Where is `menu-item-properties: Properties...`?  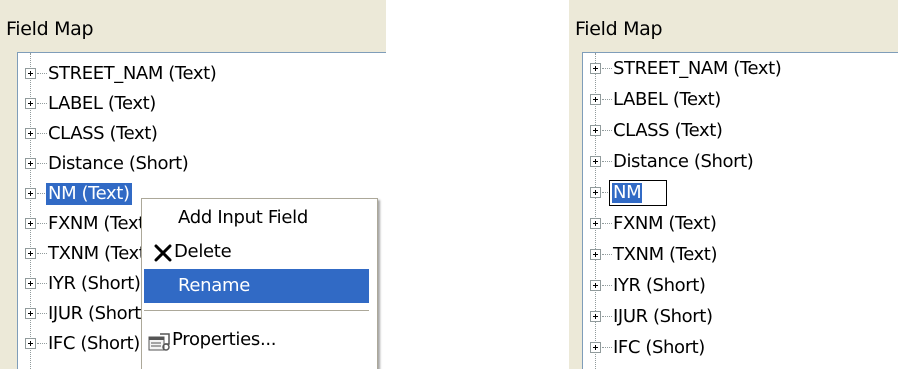 menu-item-properties: Properties... is located at coordinates (256, 340).